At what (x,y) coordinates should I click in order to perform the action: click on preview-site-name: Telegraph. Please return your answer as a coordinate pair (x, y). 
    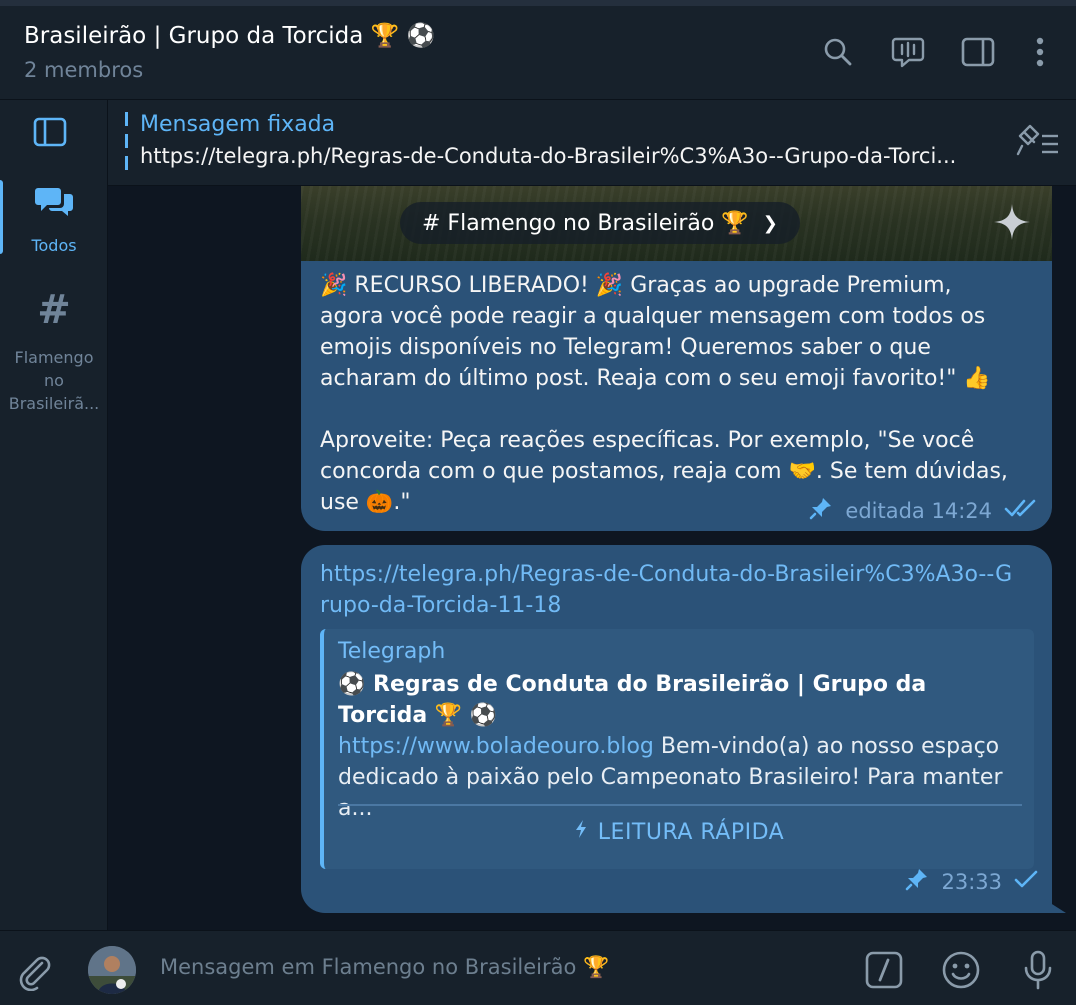
    Looking at the image, I should click on (392, 651).